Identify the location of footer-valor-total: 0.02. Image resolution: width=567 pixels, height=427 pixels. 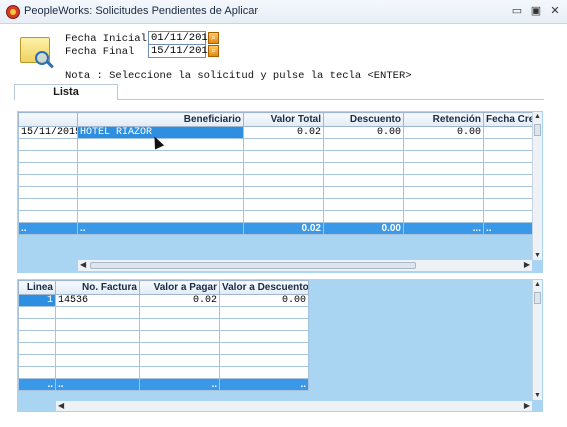
(283, 228).